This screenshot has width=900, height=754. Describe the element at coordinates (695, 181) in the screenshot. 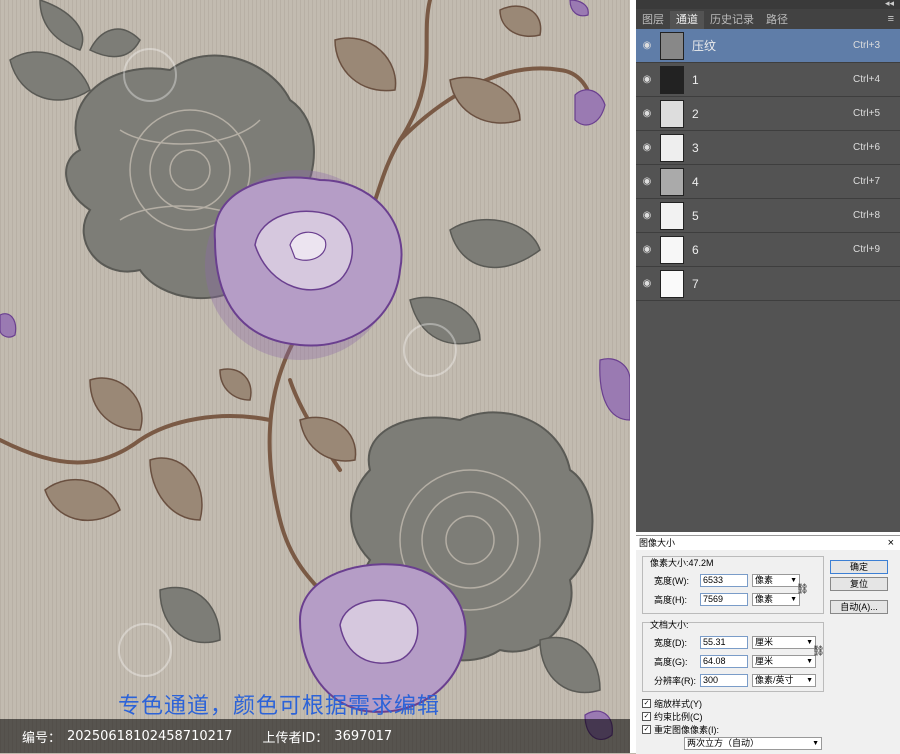

I see `channel-name: 4` at that location.